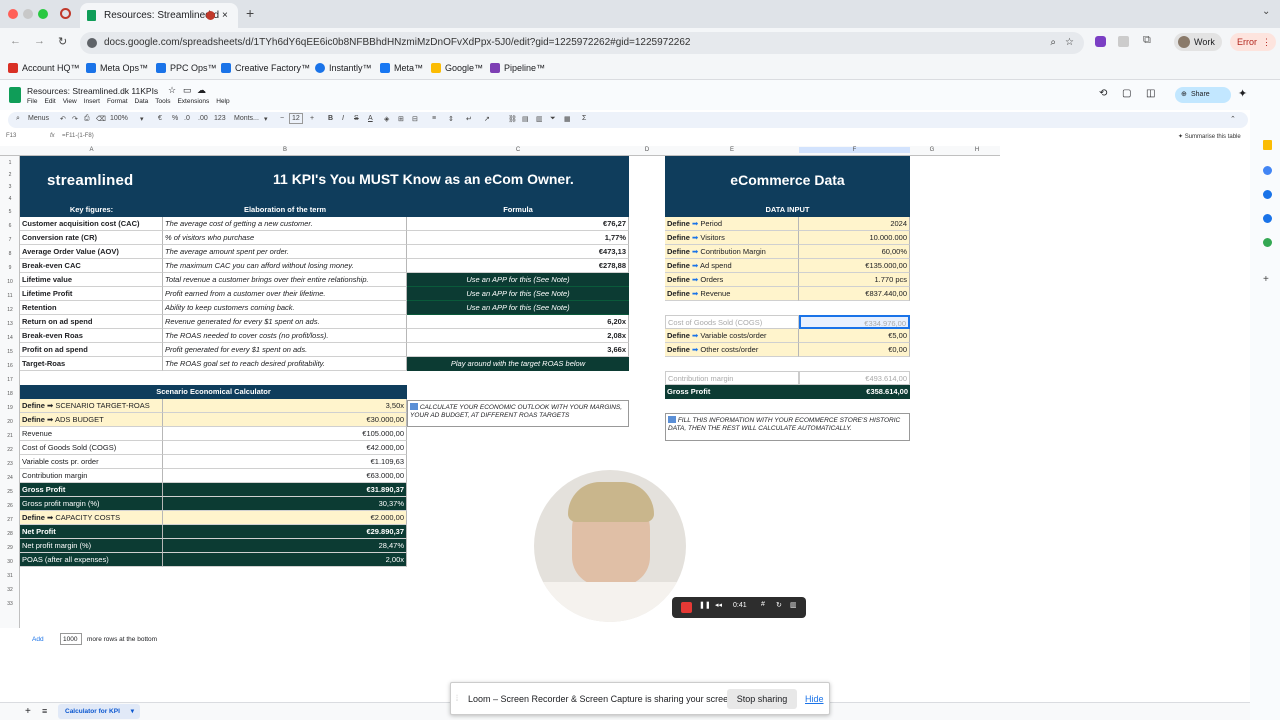 The image size is (1280, 720). What do you see at coordinates (525, 119) in the screenshot?
I see `comment-icon: ▤` at bounding box center [525, 119].